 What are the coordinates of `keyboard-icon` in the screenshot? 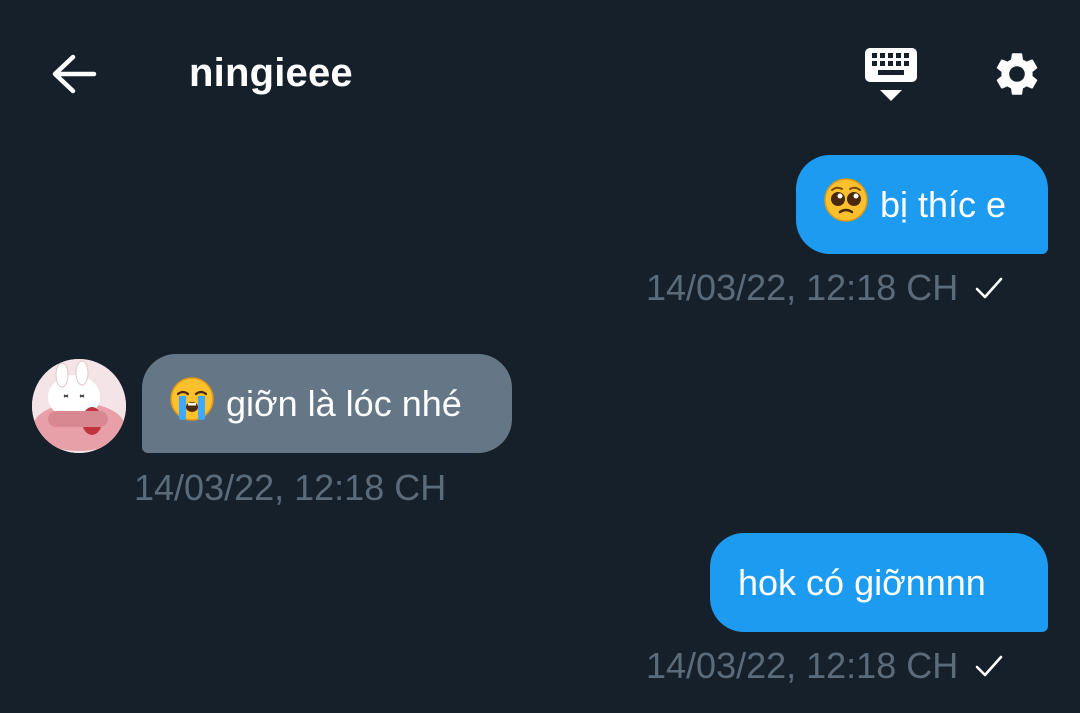 It's located at (891, 74).